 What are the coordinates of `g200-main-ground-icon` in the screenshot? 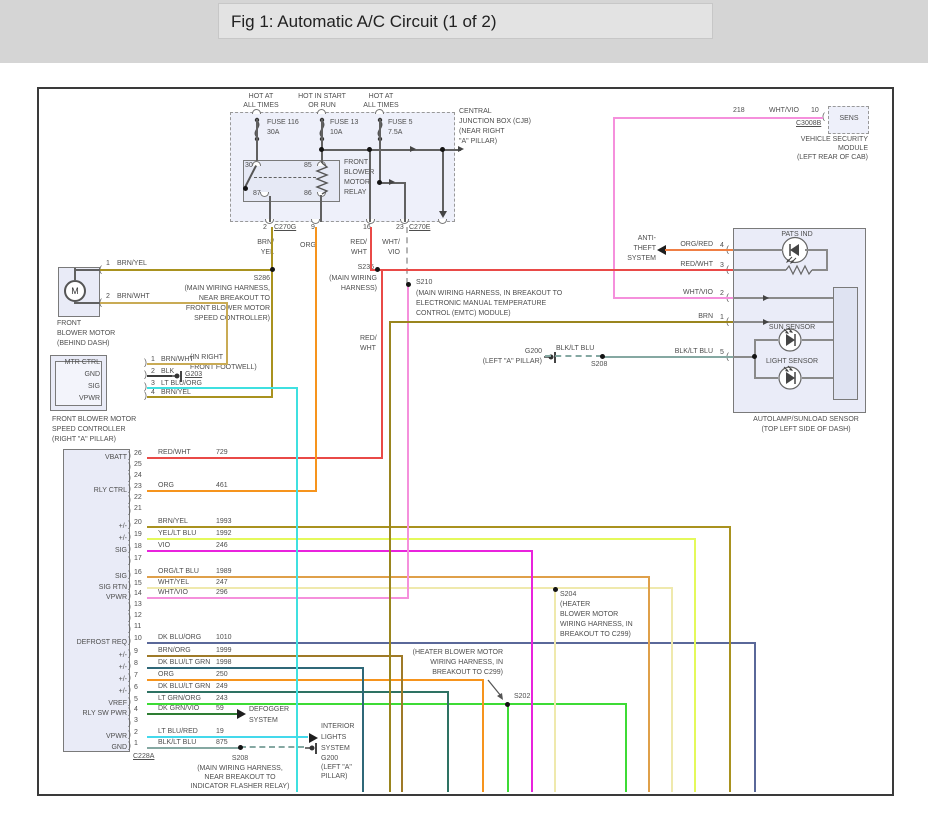 It's located at (311, 748).